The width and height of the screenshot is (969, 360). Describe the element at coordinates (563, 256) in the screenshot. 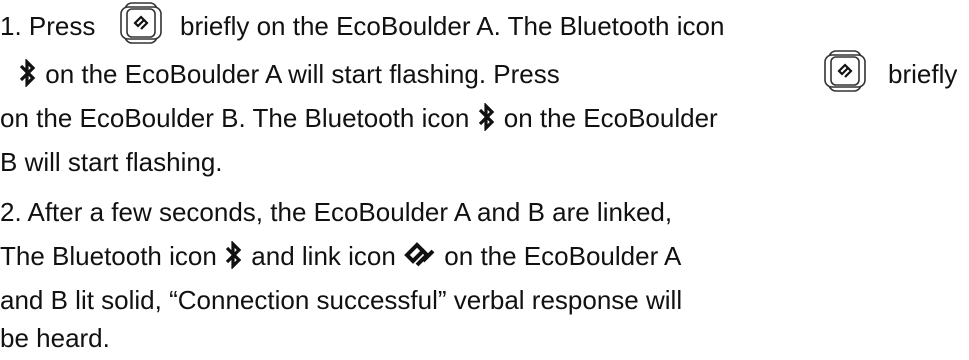

I see `step2-text-d: on the EcoBoulder A` at that location.